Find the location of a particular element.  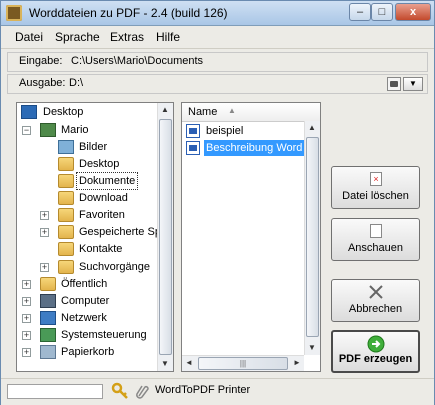

column-label: Name is located at coordinates (203, 112).